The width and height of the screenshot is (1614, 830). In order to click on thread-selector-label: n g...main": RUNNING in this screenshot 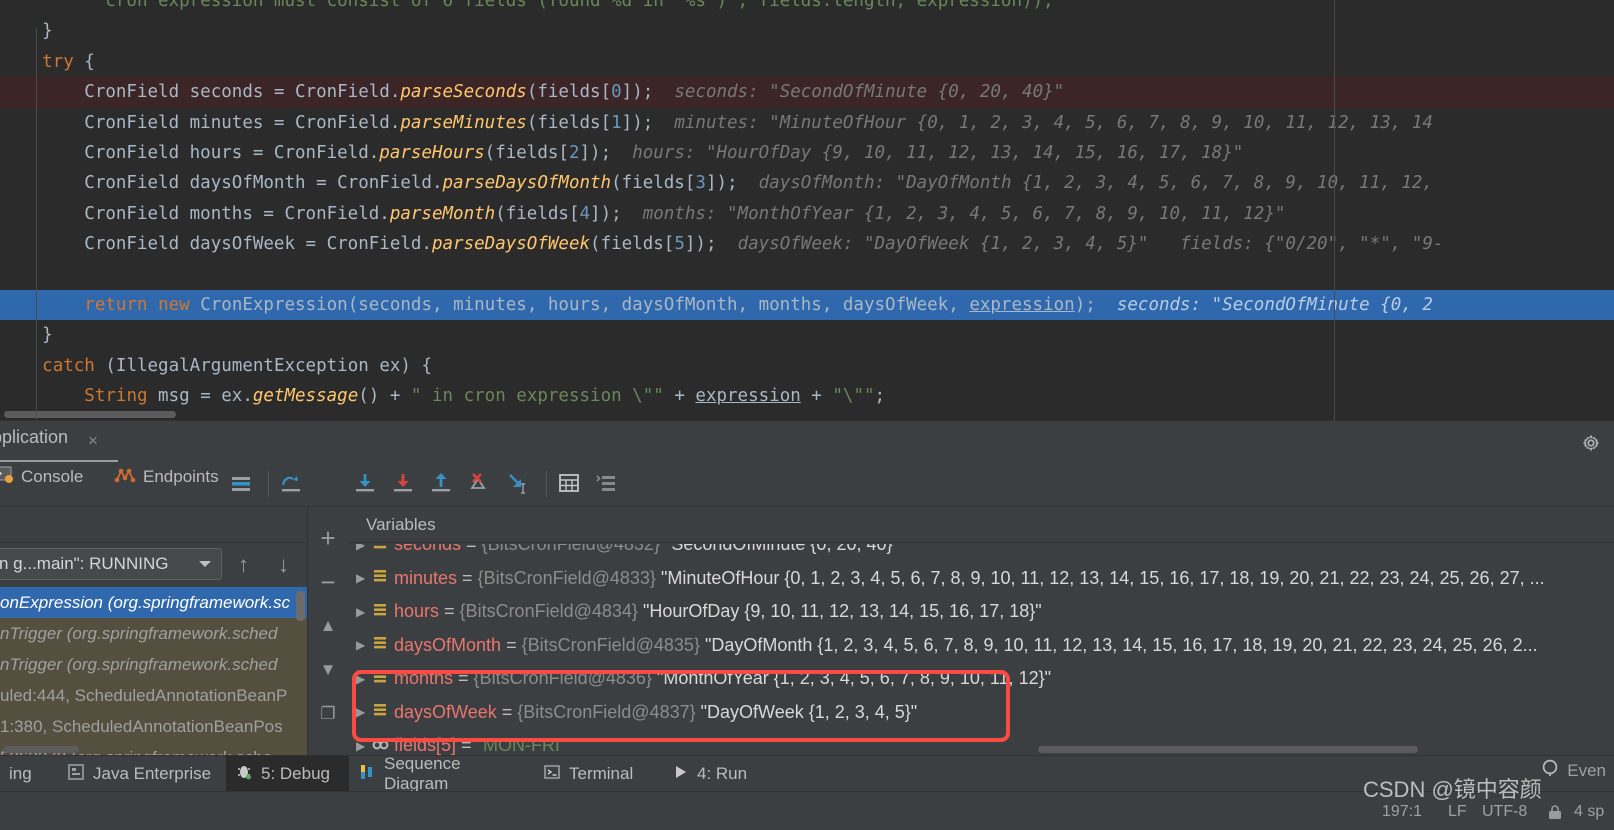, I will do `click(84, 563)`.